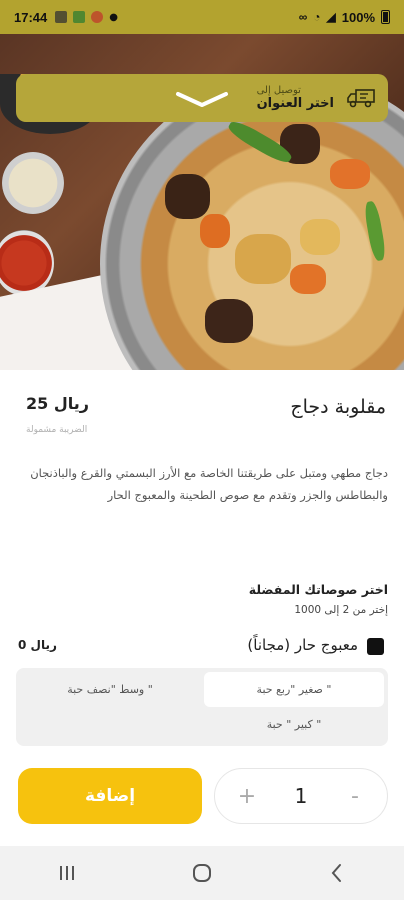  What do you see at coordinates (318, 589) in the screenshot?
I see `sauce-section-title: اختر صوصاتك المفضلة` at bounding box center [318, 589].